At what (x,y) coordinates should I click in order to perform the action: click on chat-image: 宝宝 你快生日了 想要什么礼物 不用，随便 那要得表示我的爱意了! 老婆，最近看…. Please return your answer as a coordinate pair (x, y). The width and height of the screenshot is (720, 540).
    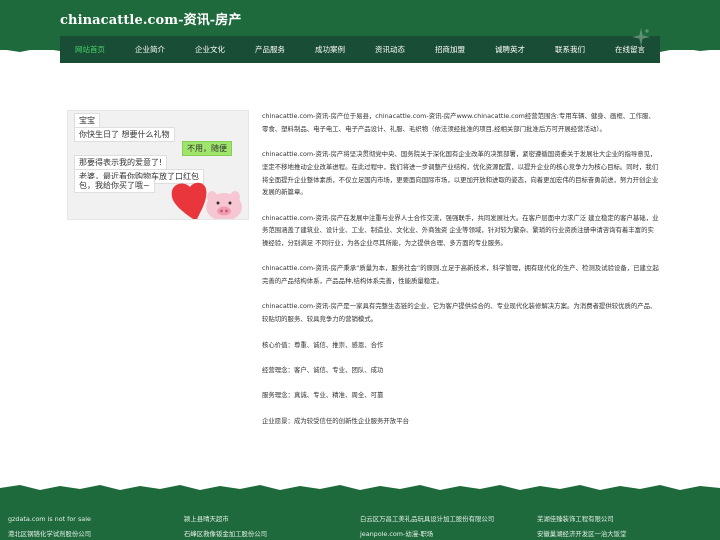
    Looking at the image, I should click on (158, 165).